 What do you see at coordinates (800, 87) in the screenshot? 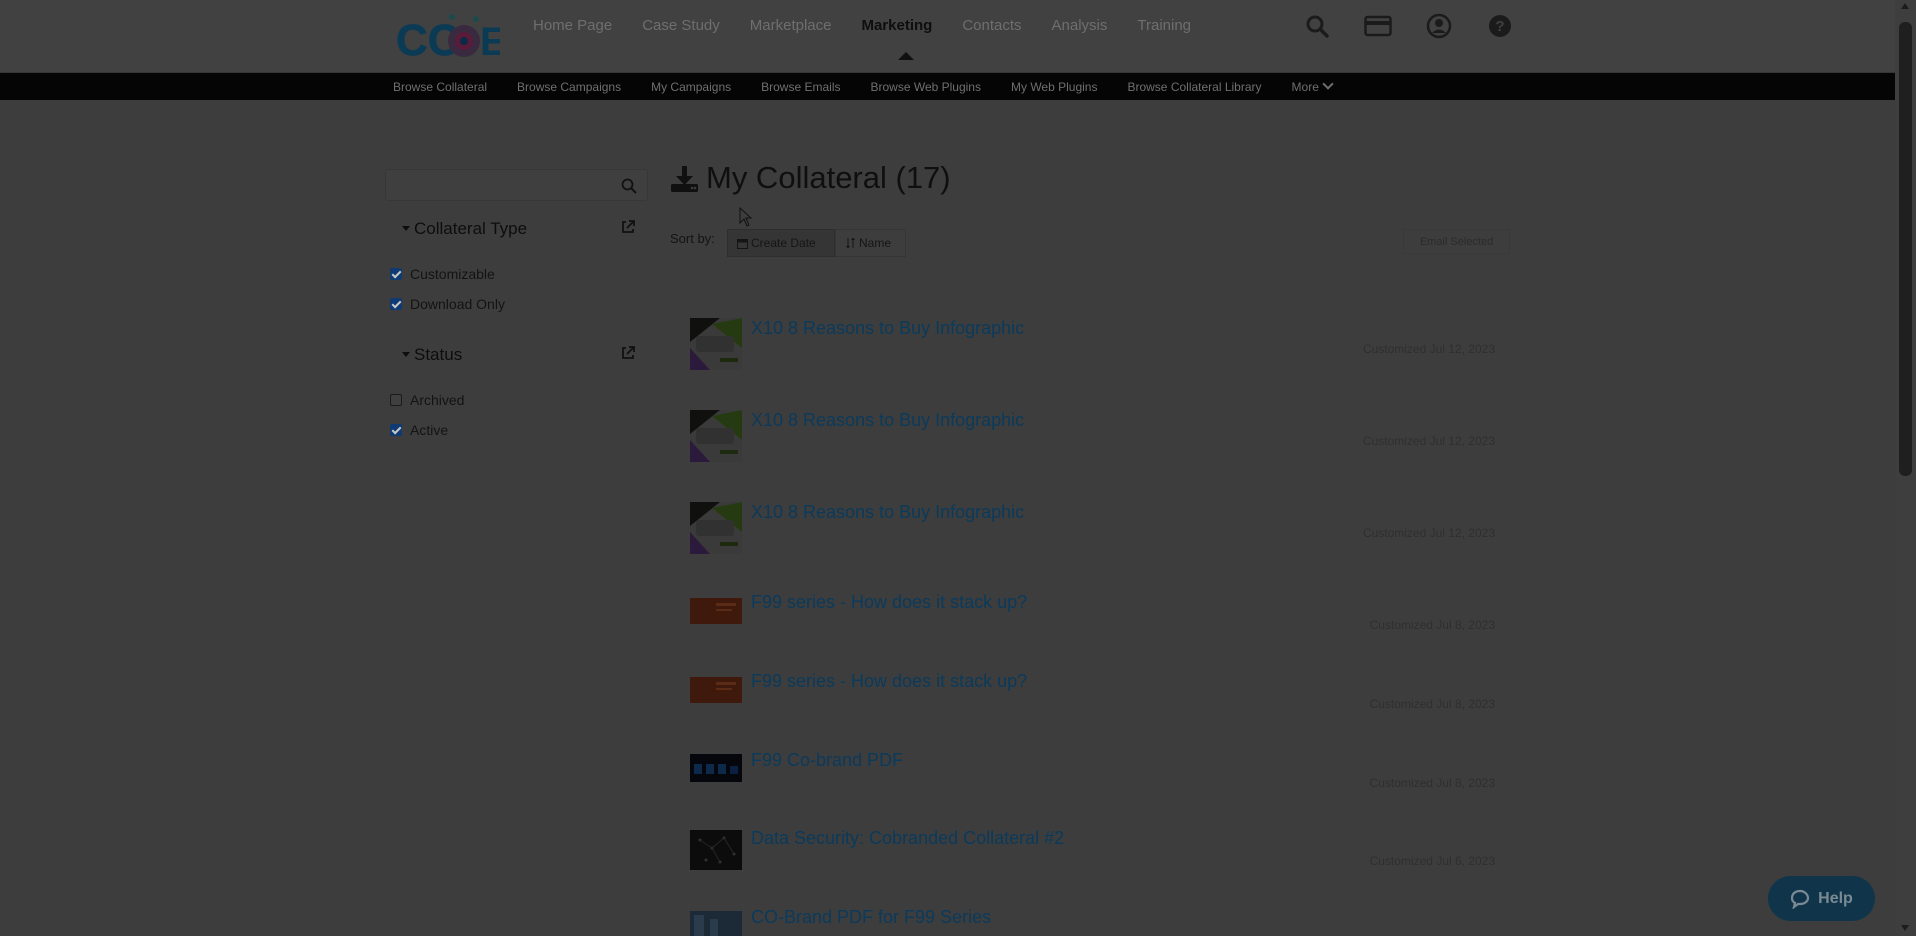
I see `subnav-browse-emails: Browse Emails` at bounding box center [800, 87].